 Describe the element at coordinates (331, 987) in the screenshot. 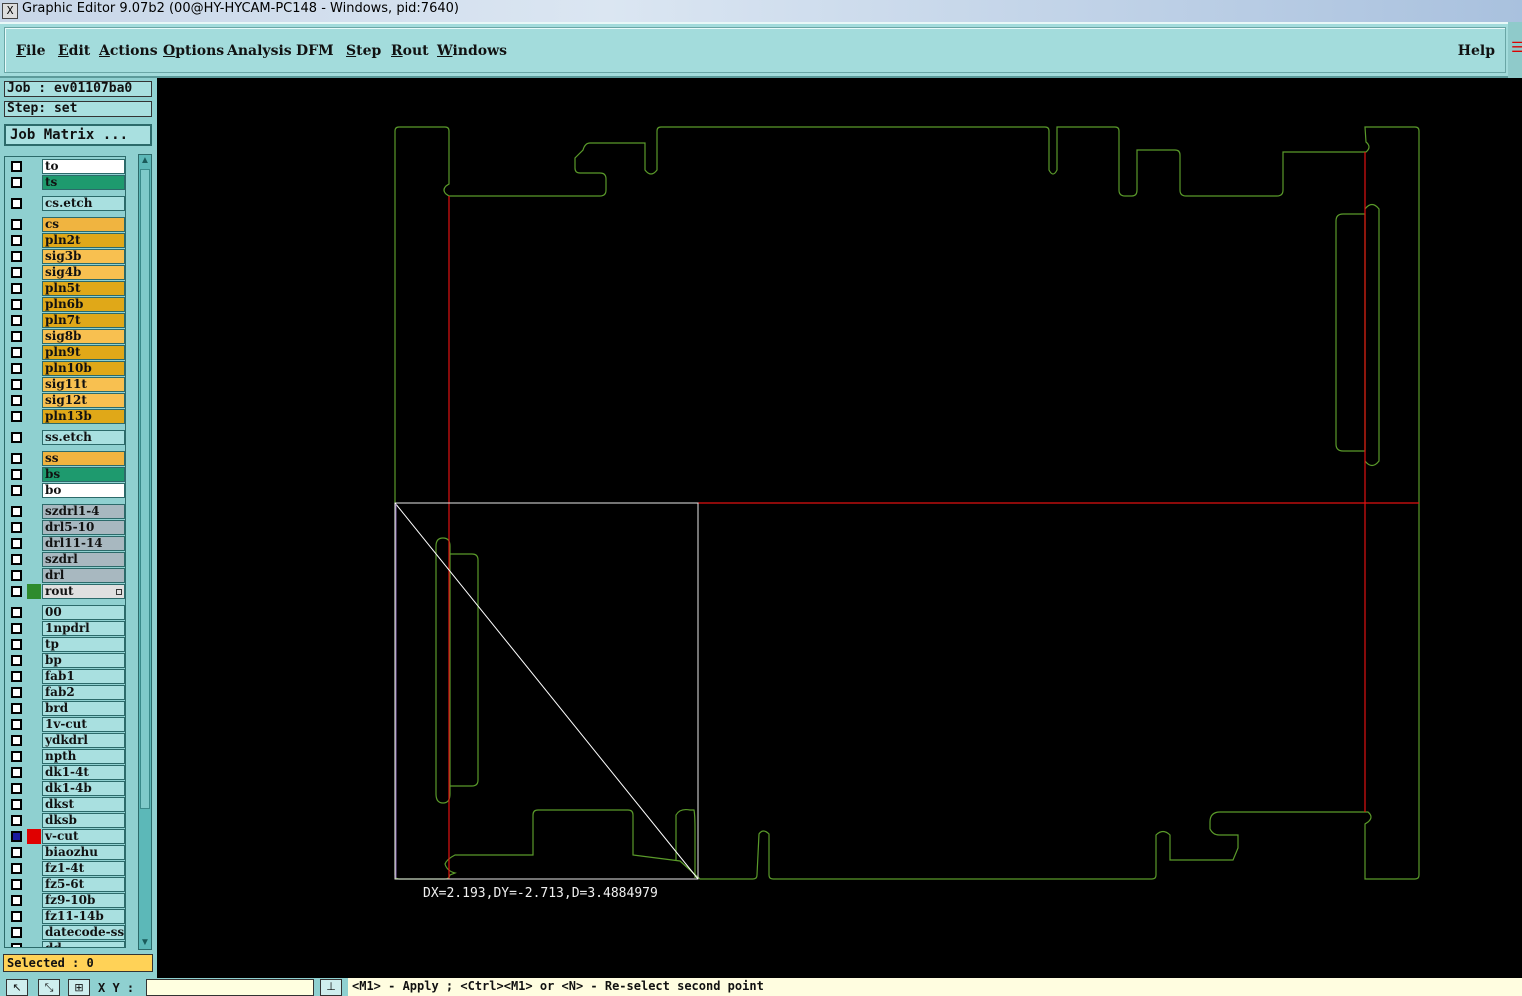

I see `snap-icon: ⊥` at that location.